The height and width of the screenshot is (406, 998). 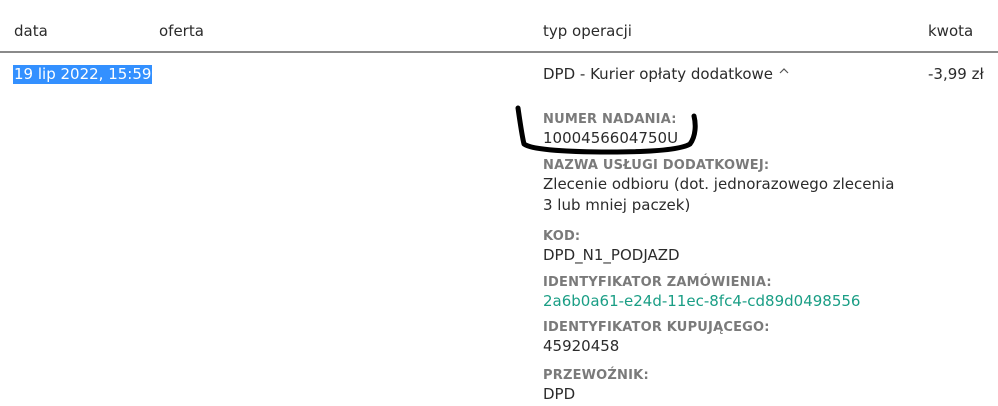 What do you see at coordinates (559, 394) in the screenshot?
I see `detail-value: DPD` at bounding box center [559, 394].